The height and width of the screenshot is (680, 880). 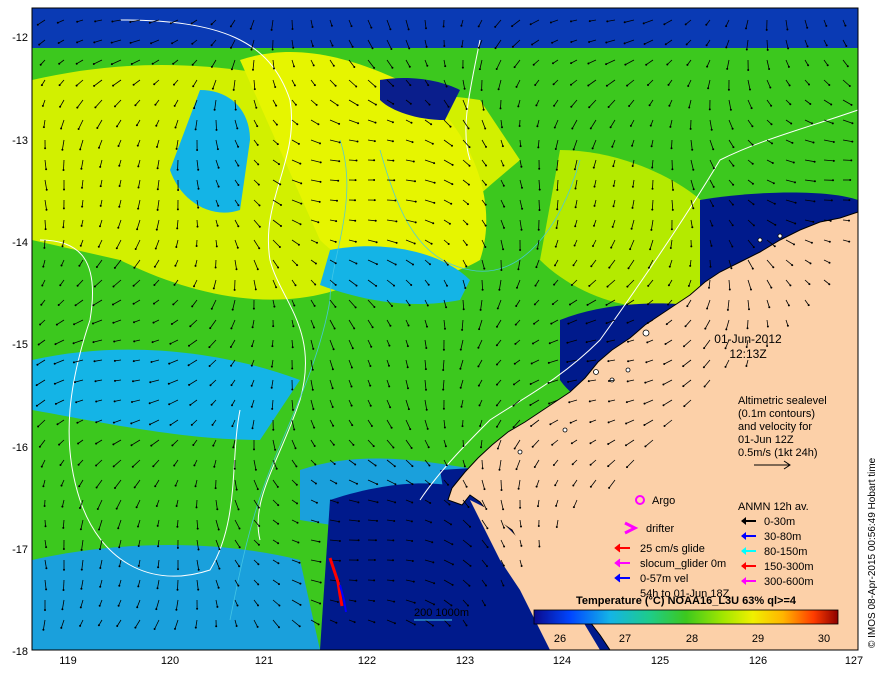 I want to click on credit-text: © IMOS 08-Apr-2015 00:56:49 Hobart time, so click(x=872, y=552).